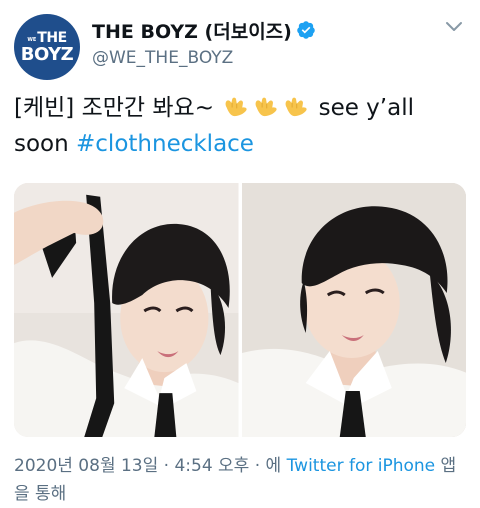  What do you see at coordinates (306, 30) in the screenshot?
I see `verified-badge-icon` at bounding box center [306, 30].